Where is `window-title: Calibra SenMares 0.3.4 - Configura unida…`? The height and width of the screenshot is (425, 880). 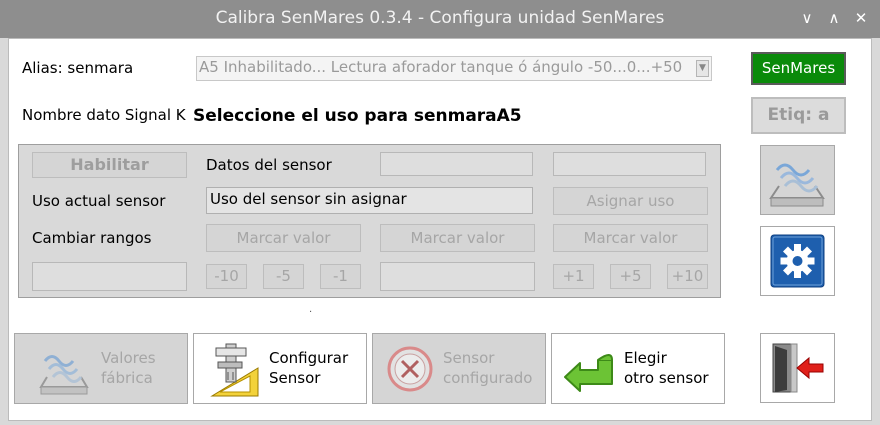
window-title: Calibra SenMares 0.3.4 - Configura unida… is located at coordinates (440, 18).